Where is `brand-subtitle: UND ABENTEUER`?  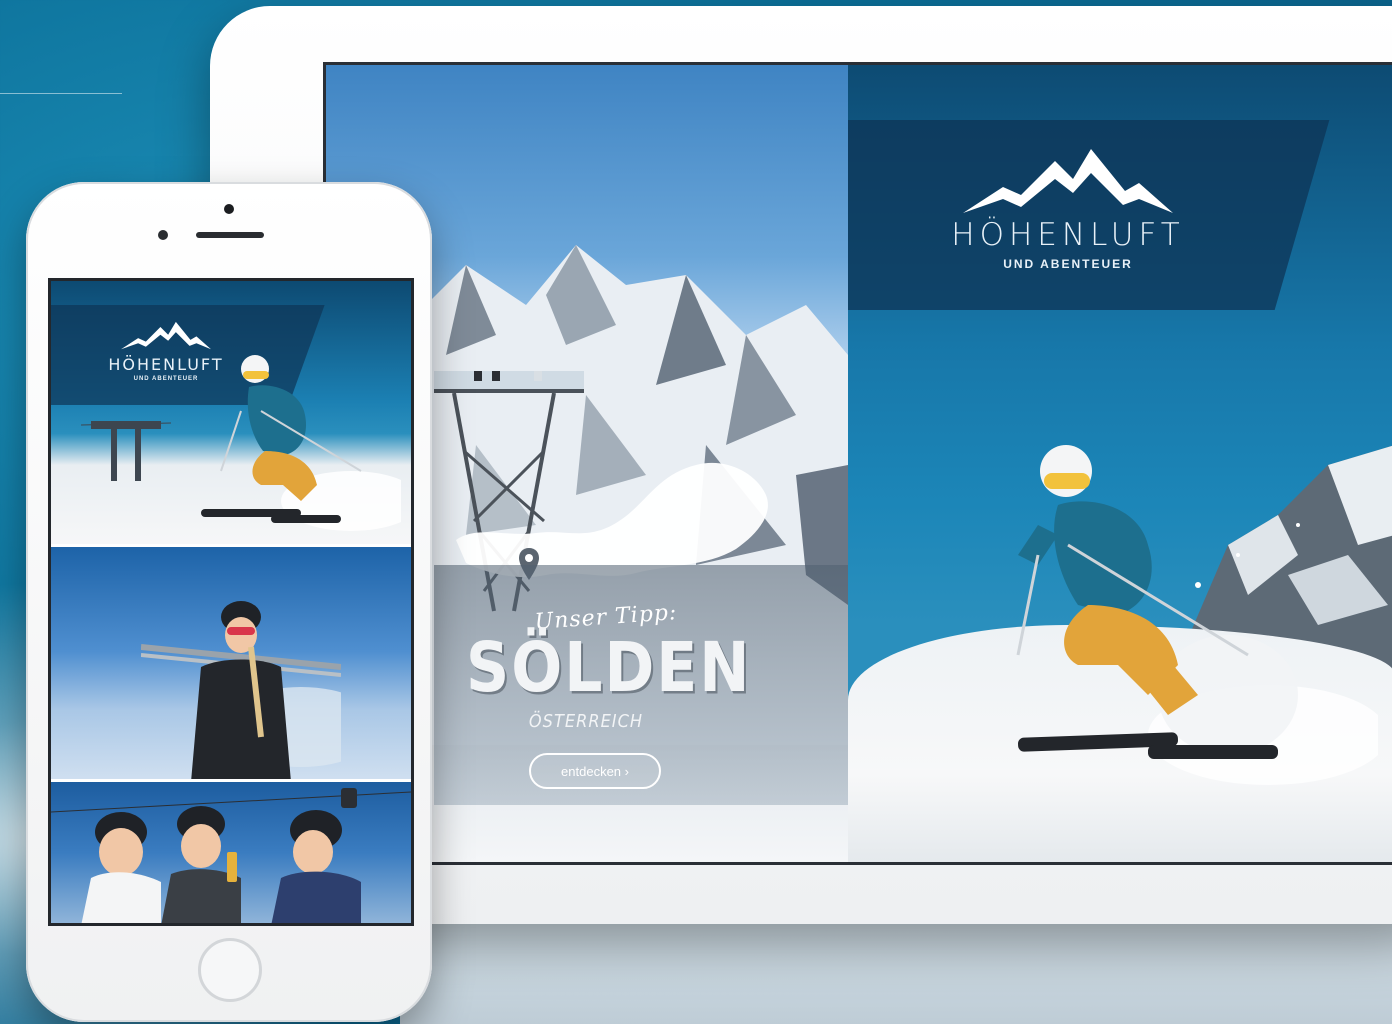 brand-subtitle: UND ABENTEUER is located at coordinates (1068, 264).